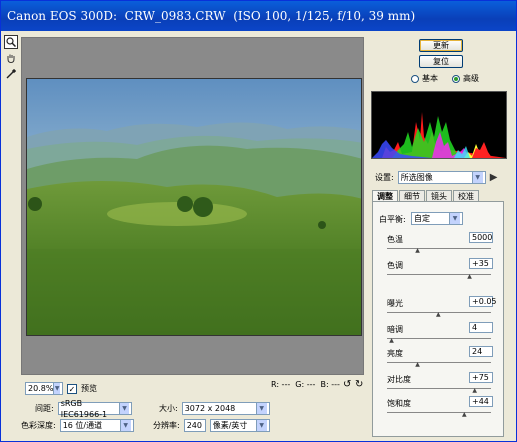  I want to click on tab-detail: 细节, so click(412, 195).